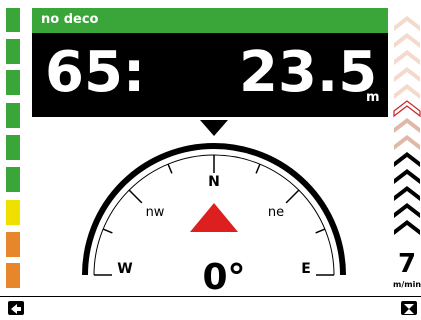  Describe the element at coordinates (214, 128) in the screenshot. I see `heading-marker-icon` at that location.